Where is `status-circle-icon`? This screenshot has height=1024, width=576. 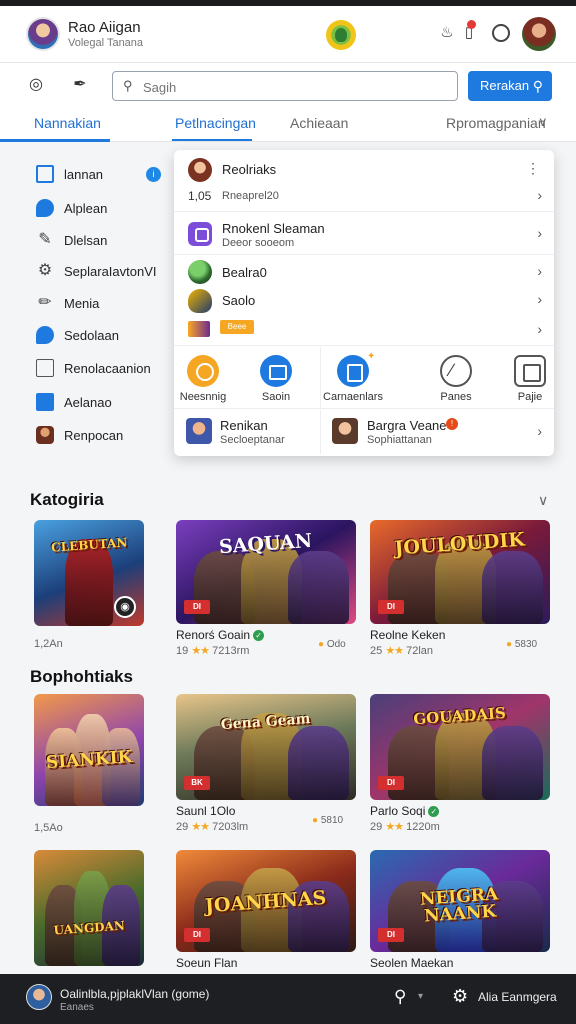
status-circle-icon is located at coordinates (501, 33).